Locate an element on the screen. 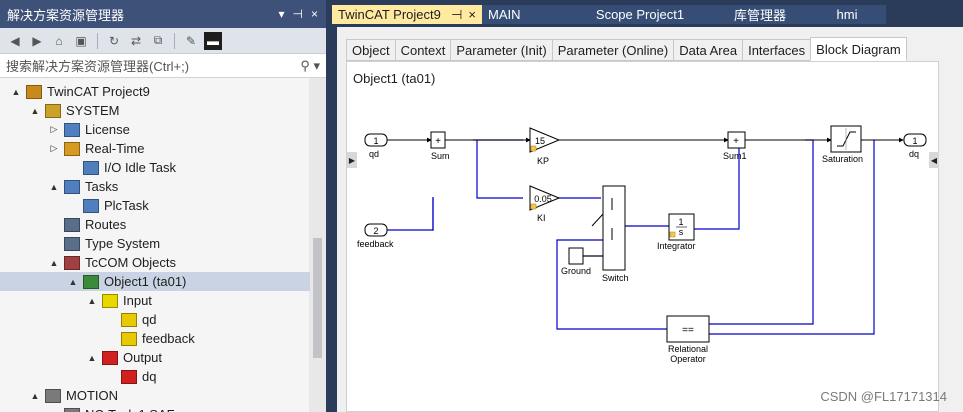  block-ki-gain: 0.05 KI is located at coordinates (545, 204).